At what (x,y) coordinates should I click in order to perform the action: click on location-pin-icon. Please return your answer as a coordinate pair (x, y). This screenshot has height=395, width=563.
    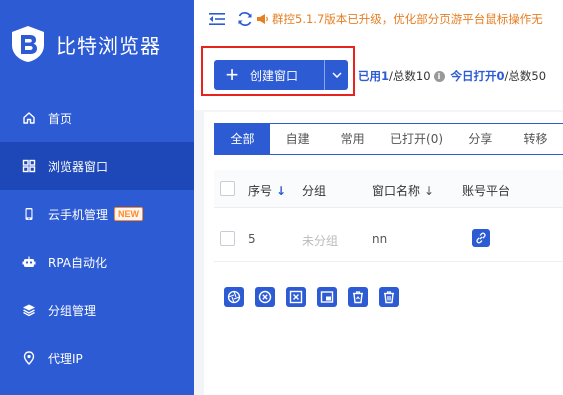
    Looking at the image, I should click on (29, 358).